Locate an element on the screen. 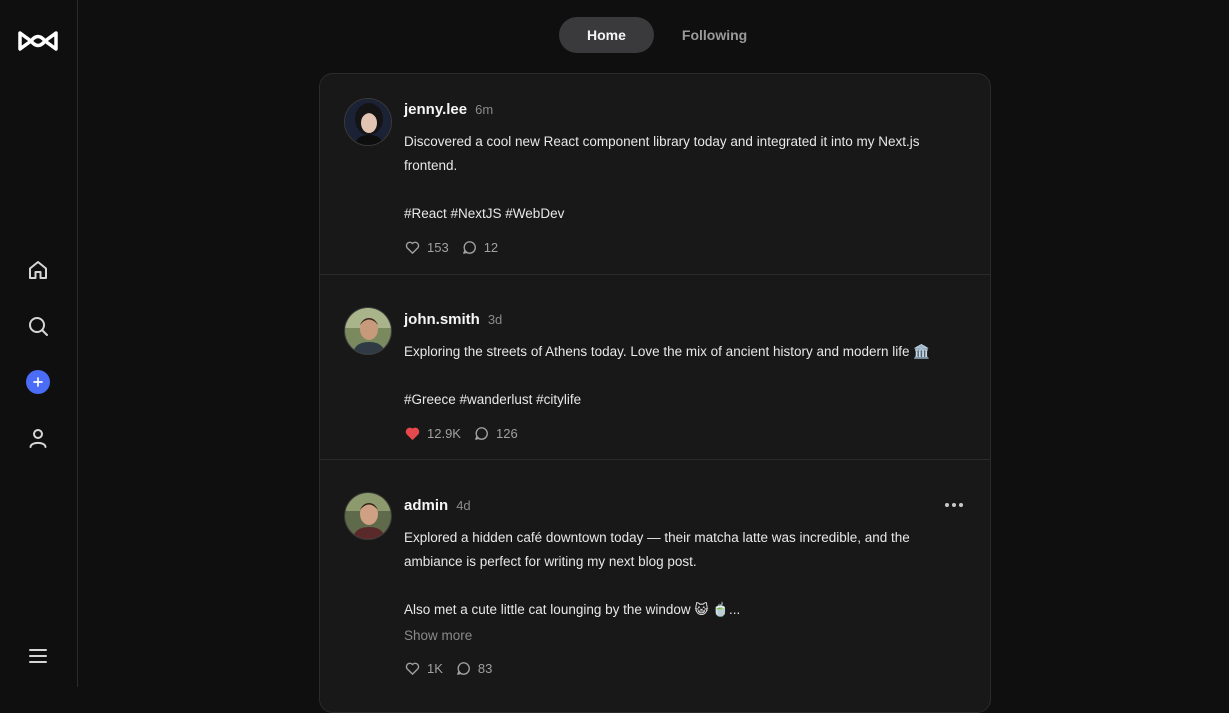  like-button: 12.9K is located at coordinates (432, 433).